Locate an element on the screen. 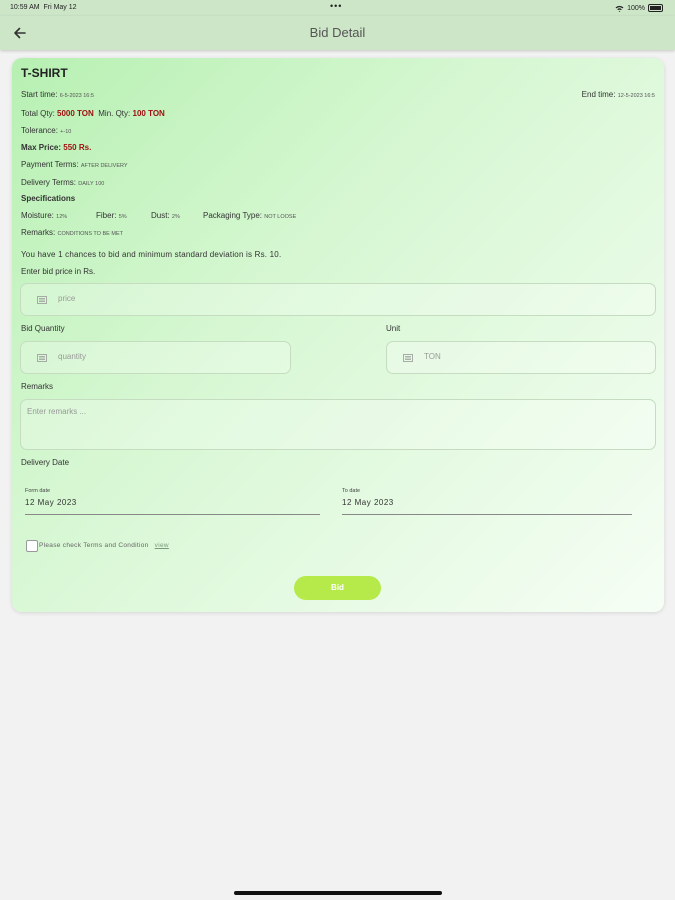 The height and width of the screenshot is (900, 675). spec-label: Dust: is located at coordinates (160, 215).